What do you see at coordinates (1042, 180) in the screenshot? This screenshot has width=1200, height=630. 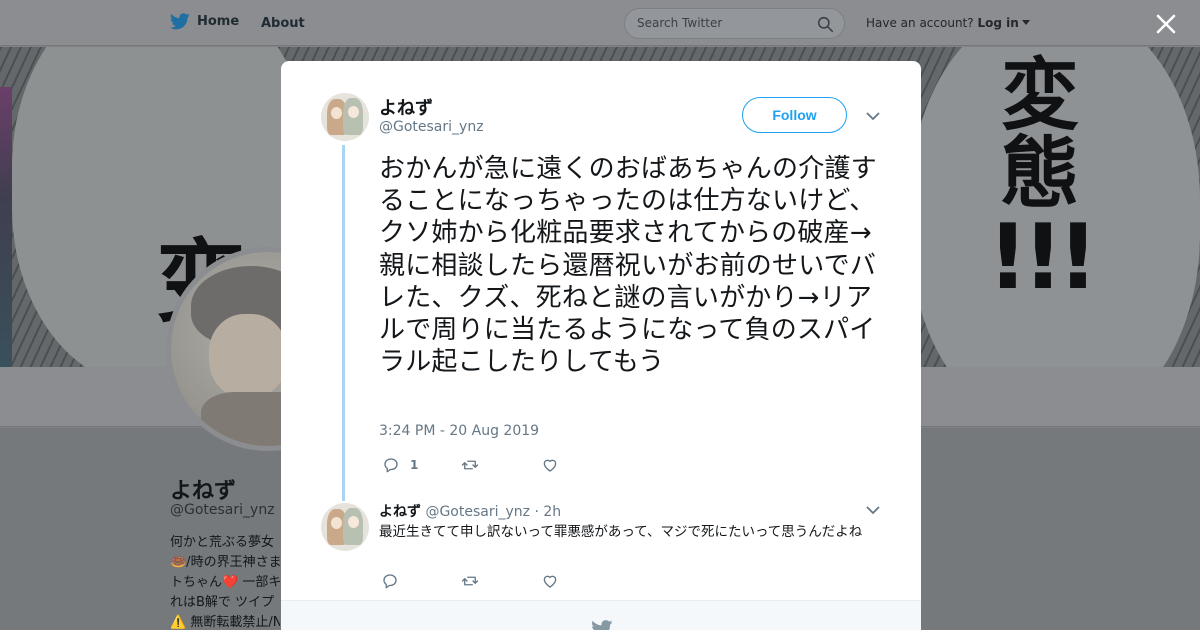 I see `banner-manga-lettering-right: 変態!!!` at bounding box center [1042, 180].